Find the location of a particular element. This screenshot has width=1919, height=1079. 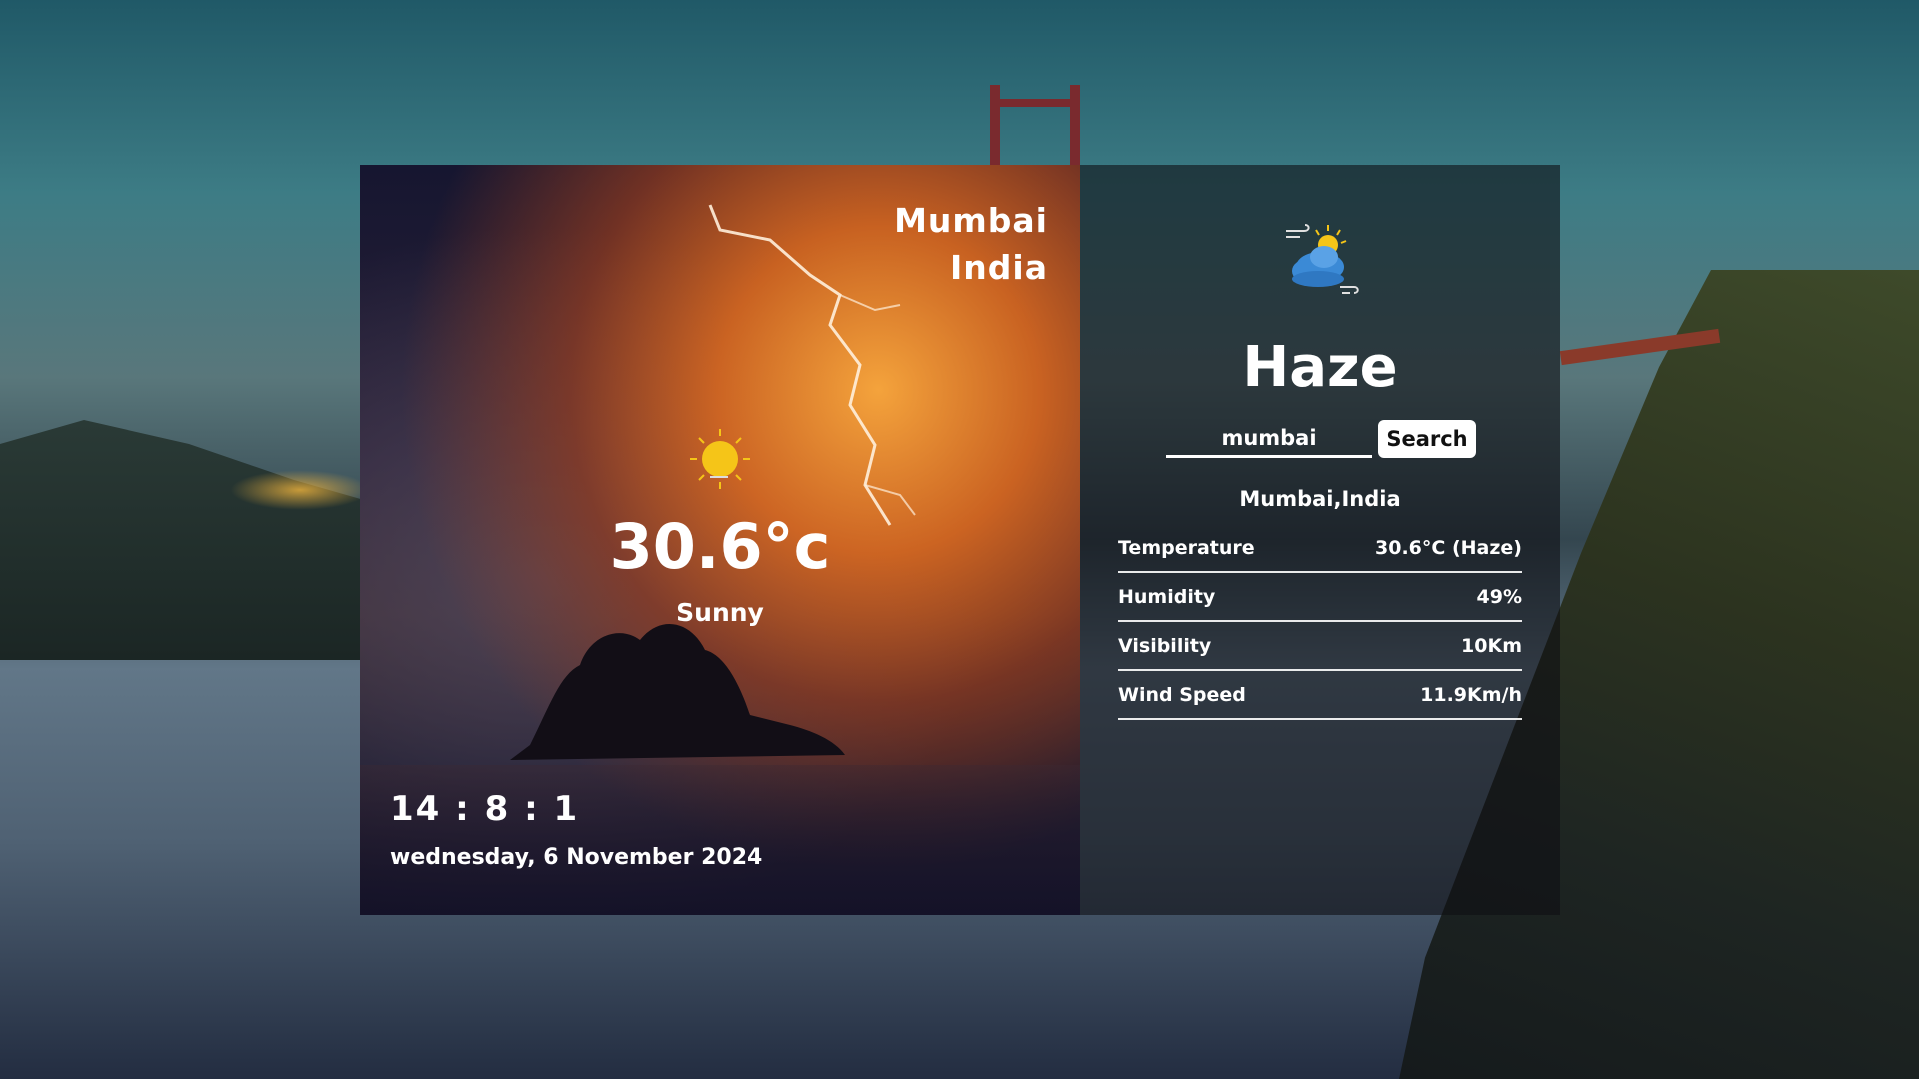

stat-value: 11.9Km/h is located at coordinates (1471, 695).